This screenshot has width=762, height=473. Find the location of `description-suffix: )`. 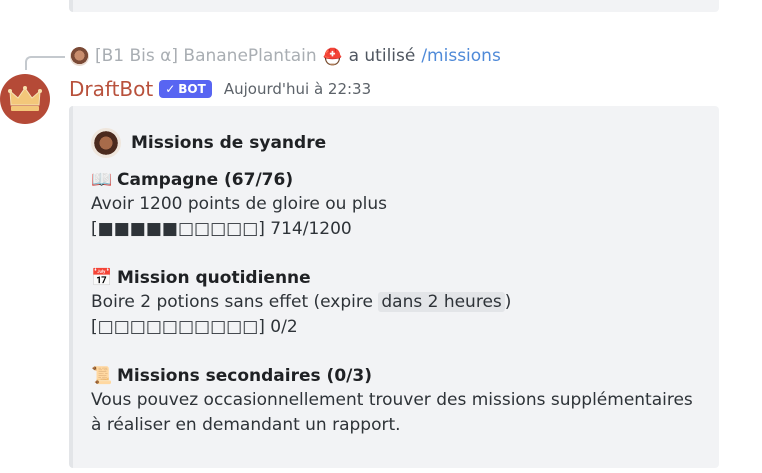

description-suffix: ) is located at coordinates (508, 302).